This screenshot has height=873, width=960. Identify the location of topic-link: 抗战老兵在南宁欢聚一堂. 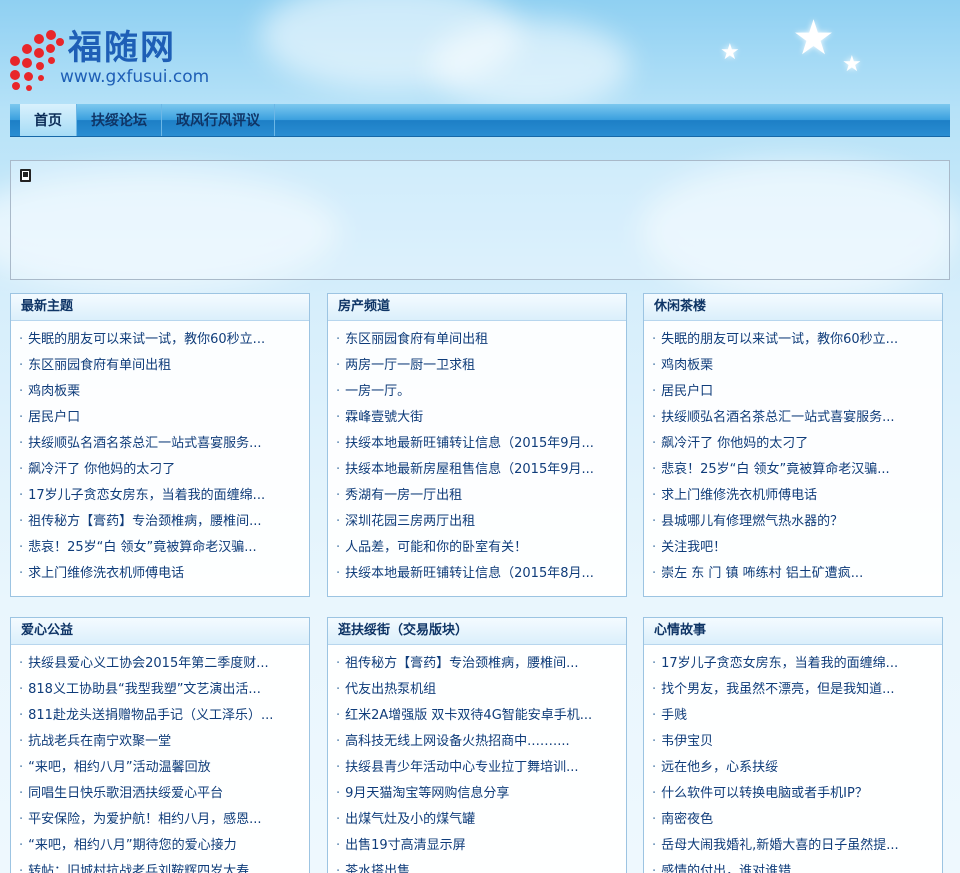
(99, 741).